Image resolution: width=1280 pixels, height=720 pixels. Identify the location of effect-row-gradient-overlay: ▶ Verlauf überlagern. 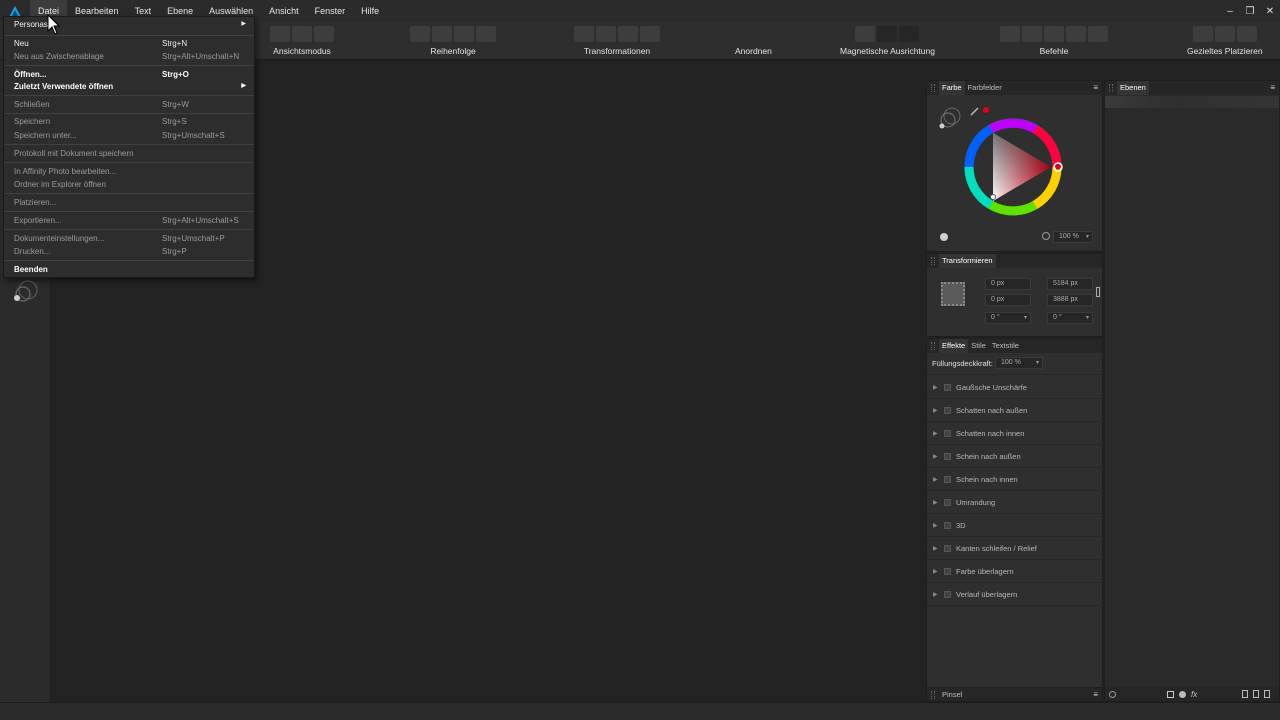
(1015, 594).